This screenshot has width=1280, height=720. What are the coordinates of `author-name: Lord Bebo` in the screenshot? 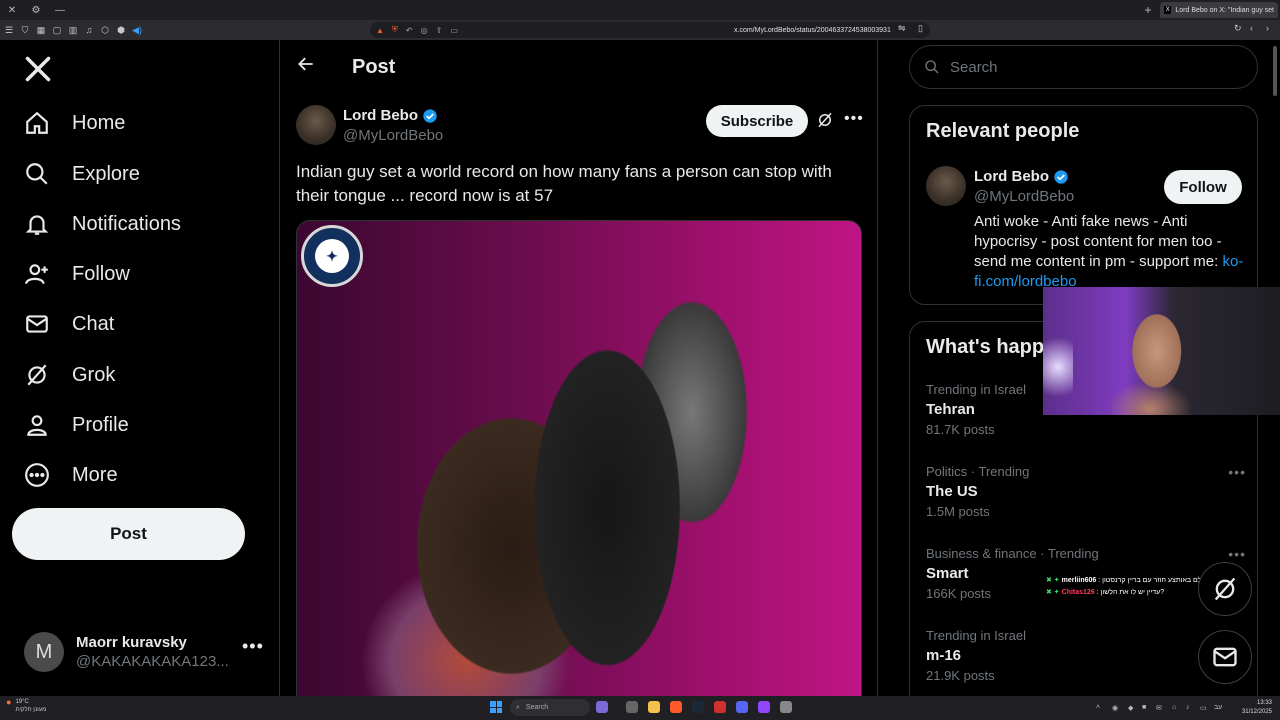 It's located at (390, 115).